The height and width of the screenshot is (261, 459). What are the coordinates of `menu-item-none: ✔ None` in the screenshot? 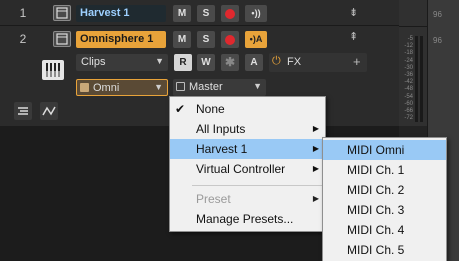 It's located at (247, 109).